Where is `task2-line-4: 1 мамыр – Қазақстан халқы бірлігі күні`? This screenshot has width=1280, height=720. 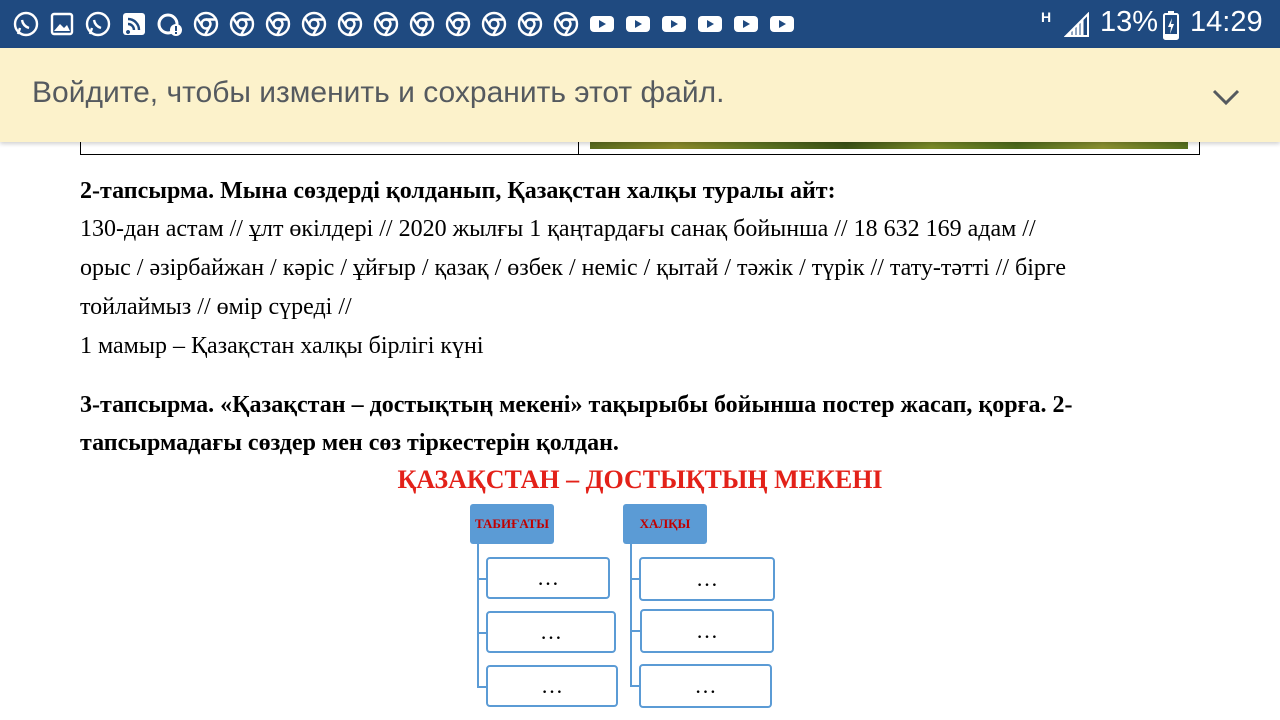 task2-line-4: 1 мамыр – Қазақстан халқы бірлігі күні is located at coordinates (282, 346).